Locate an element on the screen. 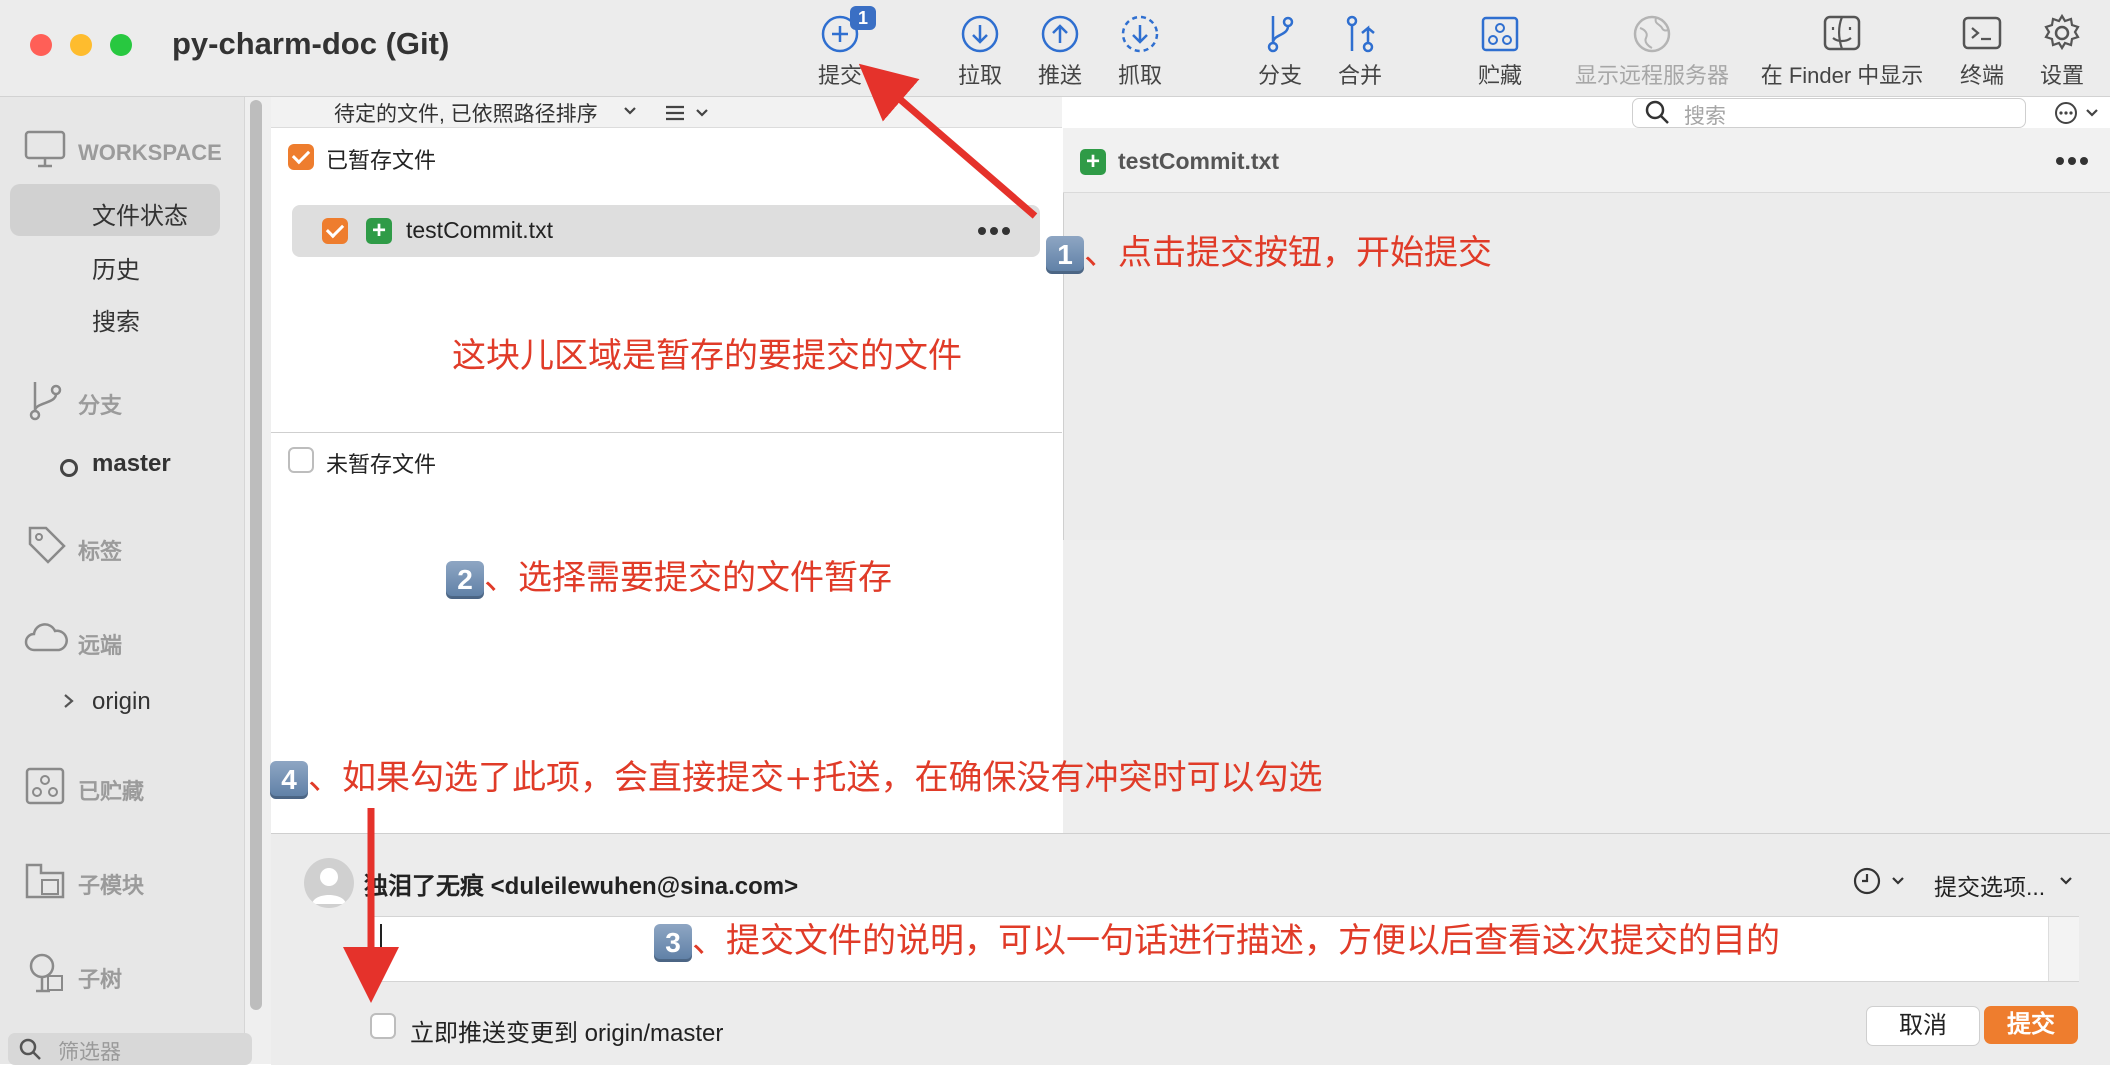 The width and height of the screenshot is (2110, 1066). show-remote-toolbar-label: 显示远程服务器 is located at coordinates (1651, 75).